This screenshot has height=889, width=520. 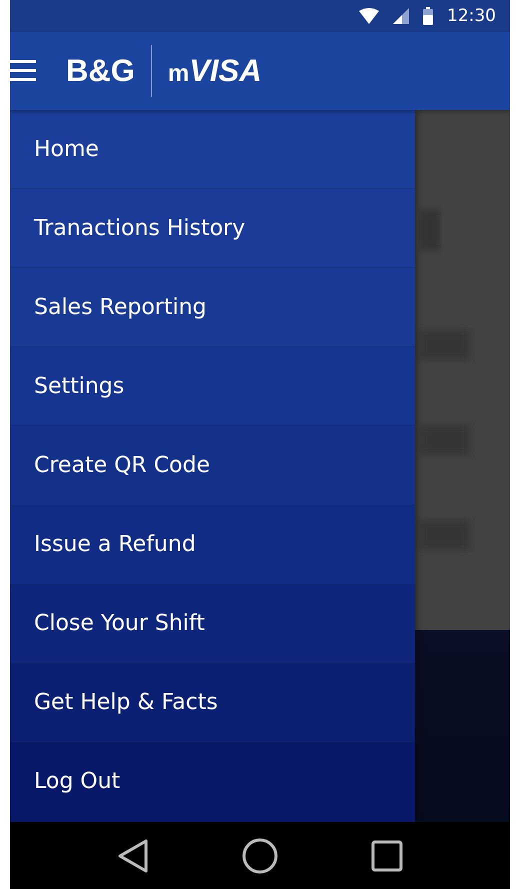 I want to click on brand-logo: B&G, so click(x=100, y=71).